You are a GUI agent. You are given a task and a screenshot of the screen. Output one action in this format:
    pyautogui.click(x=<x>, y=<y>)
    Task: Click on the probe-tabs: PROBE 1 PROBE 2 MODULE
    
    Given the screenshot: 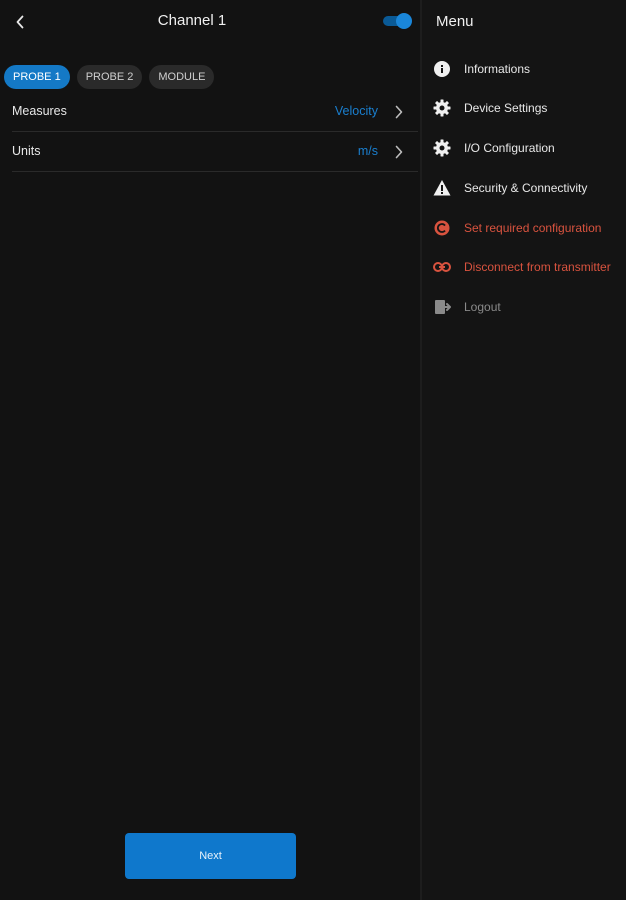 What is the action you would take?
    pyautogui.click(x=109, y=77)
    